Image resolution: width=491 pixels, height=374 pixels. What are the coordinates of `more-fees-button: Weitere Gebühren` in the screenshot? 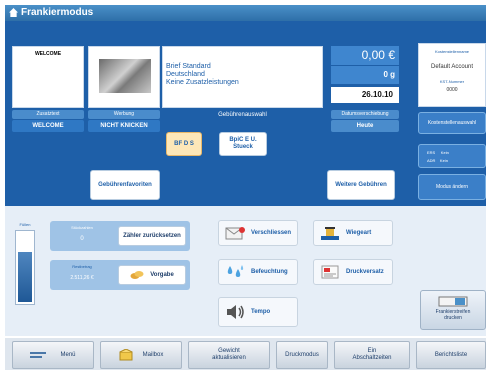 It's located at (361, 185).